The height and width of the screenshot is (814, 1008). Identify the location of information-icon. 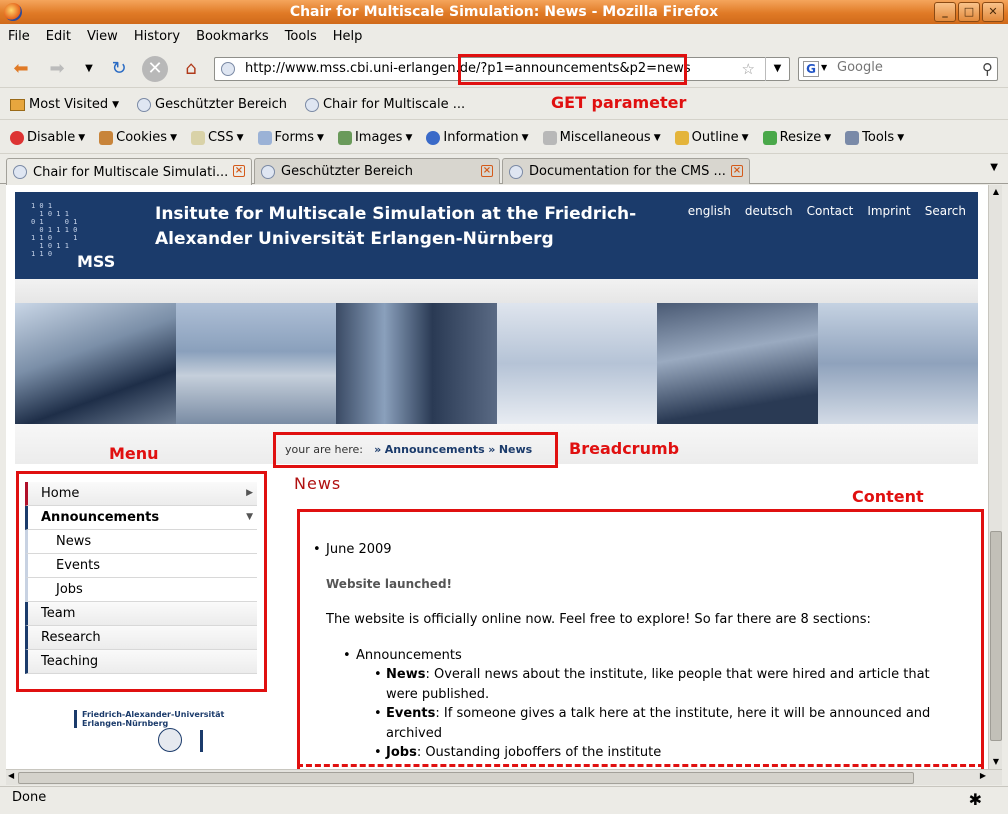
(433, 137).